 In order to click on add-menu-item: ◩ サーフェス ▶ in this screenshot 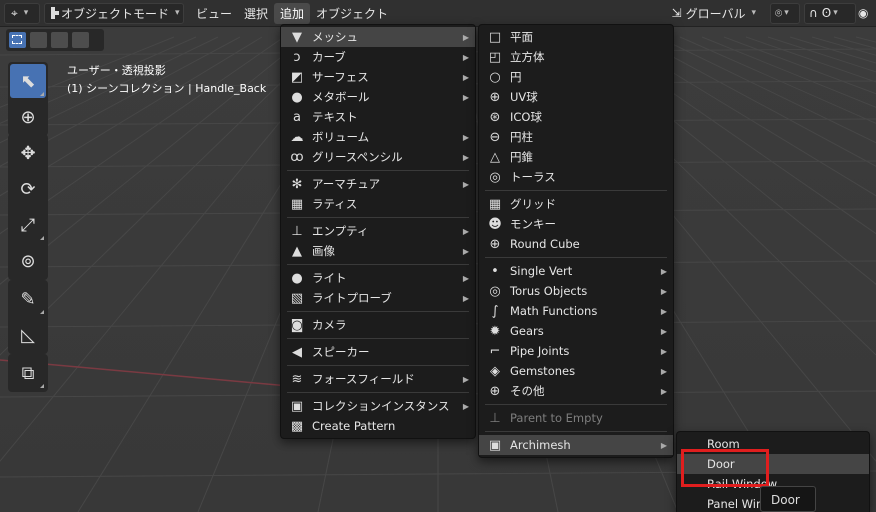, I will do `click(378, 77)`.